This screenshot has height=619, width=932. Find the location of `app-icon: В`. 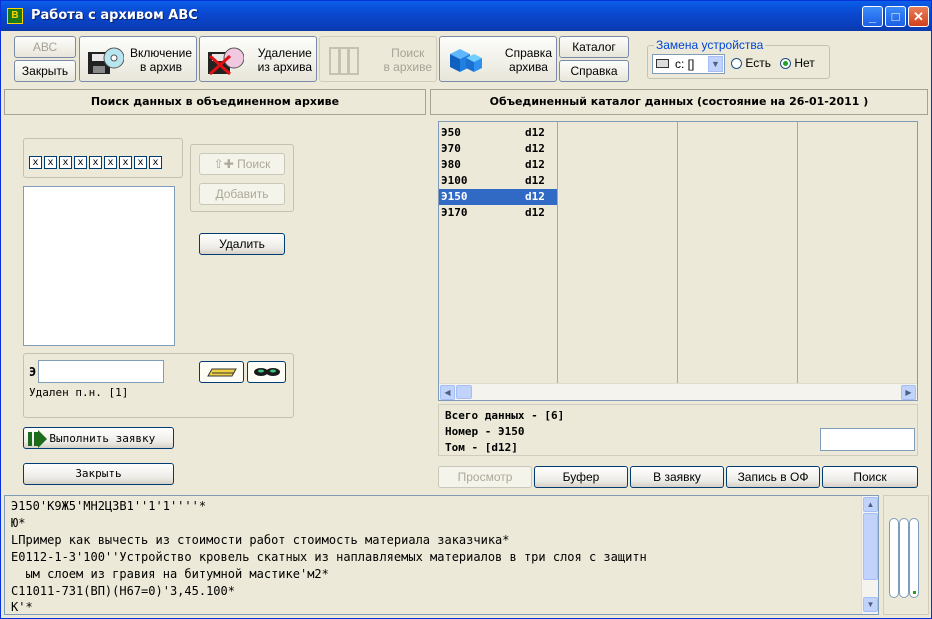

app-icon: В is located at coordinates (15, 16).